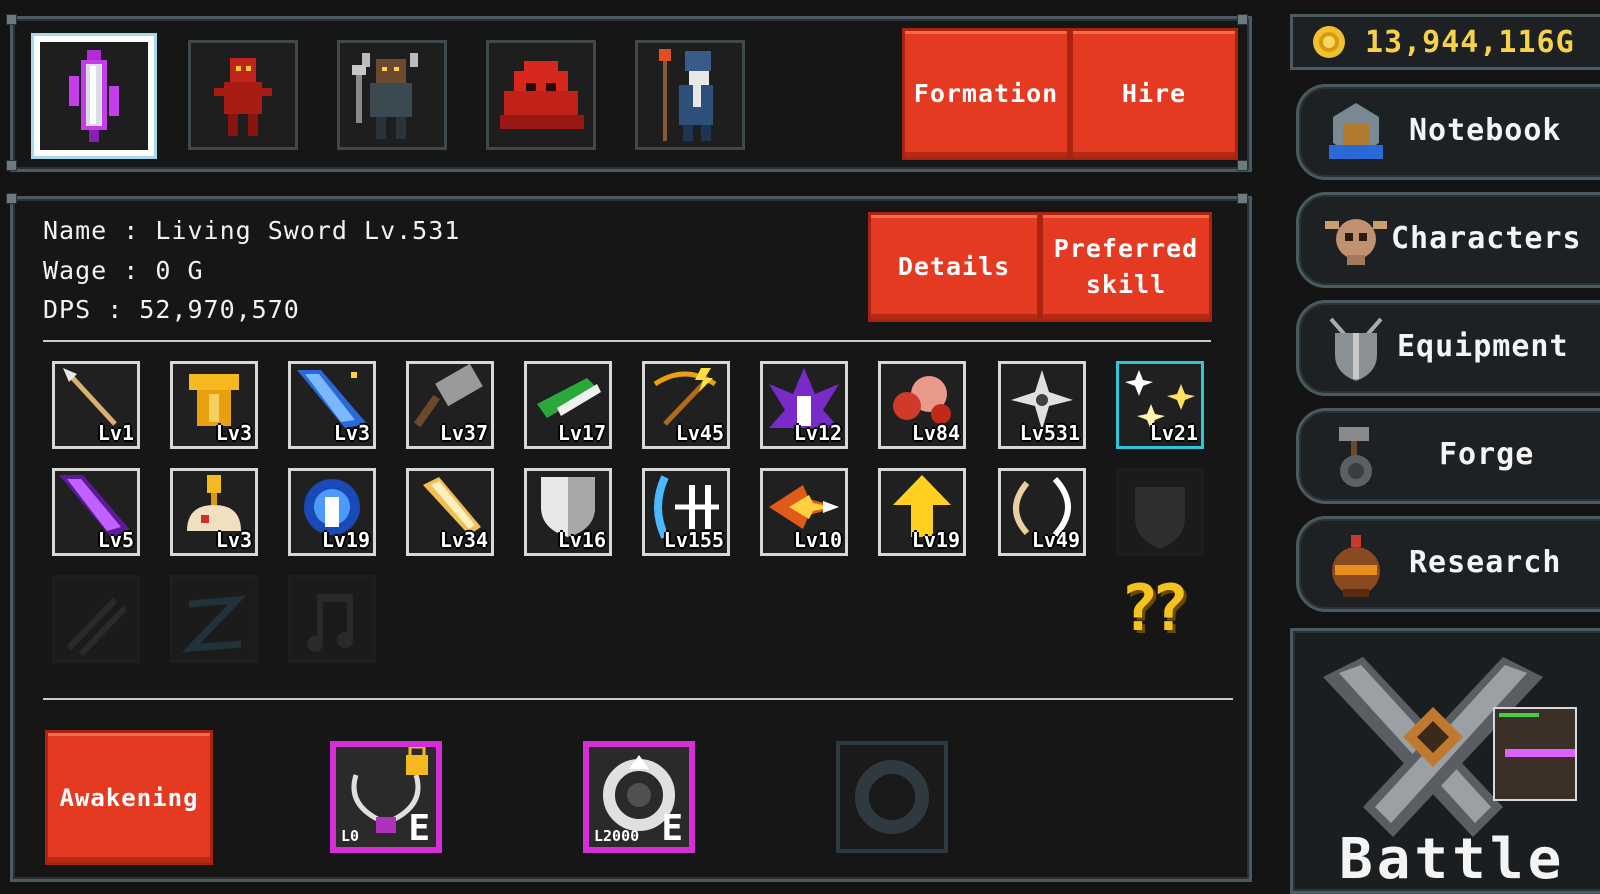 This screenshot has width=1600, height=894. What do you see at coordinates (171, 309) in the screenshot?
I see `character-dps: DPS : 52,970,570` at bounding box center [171, 309].